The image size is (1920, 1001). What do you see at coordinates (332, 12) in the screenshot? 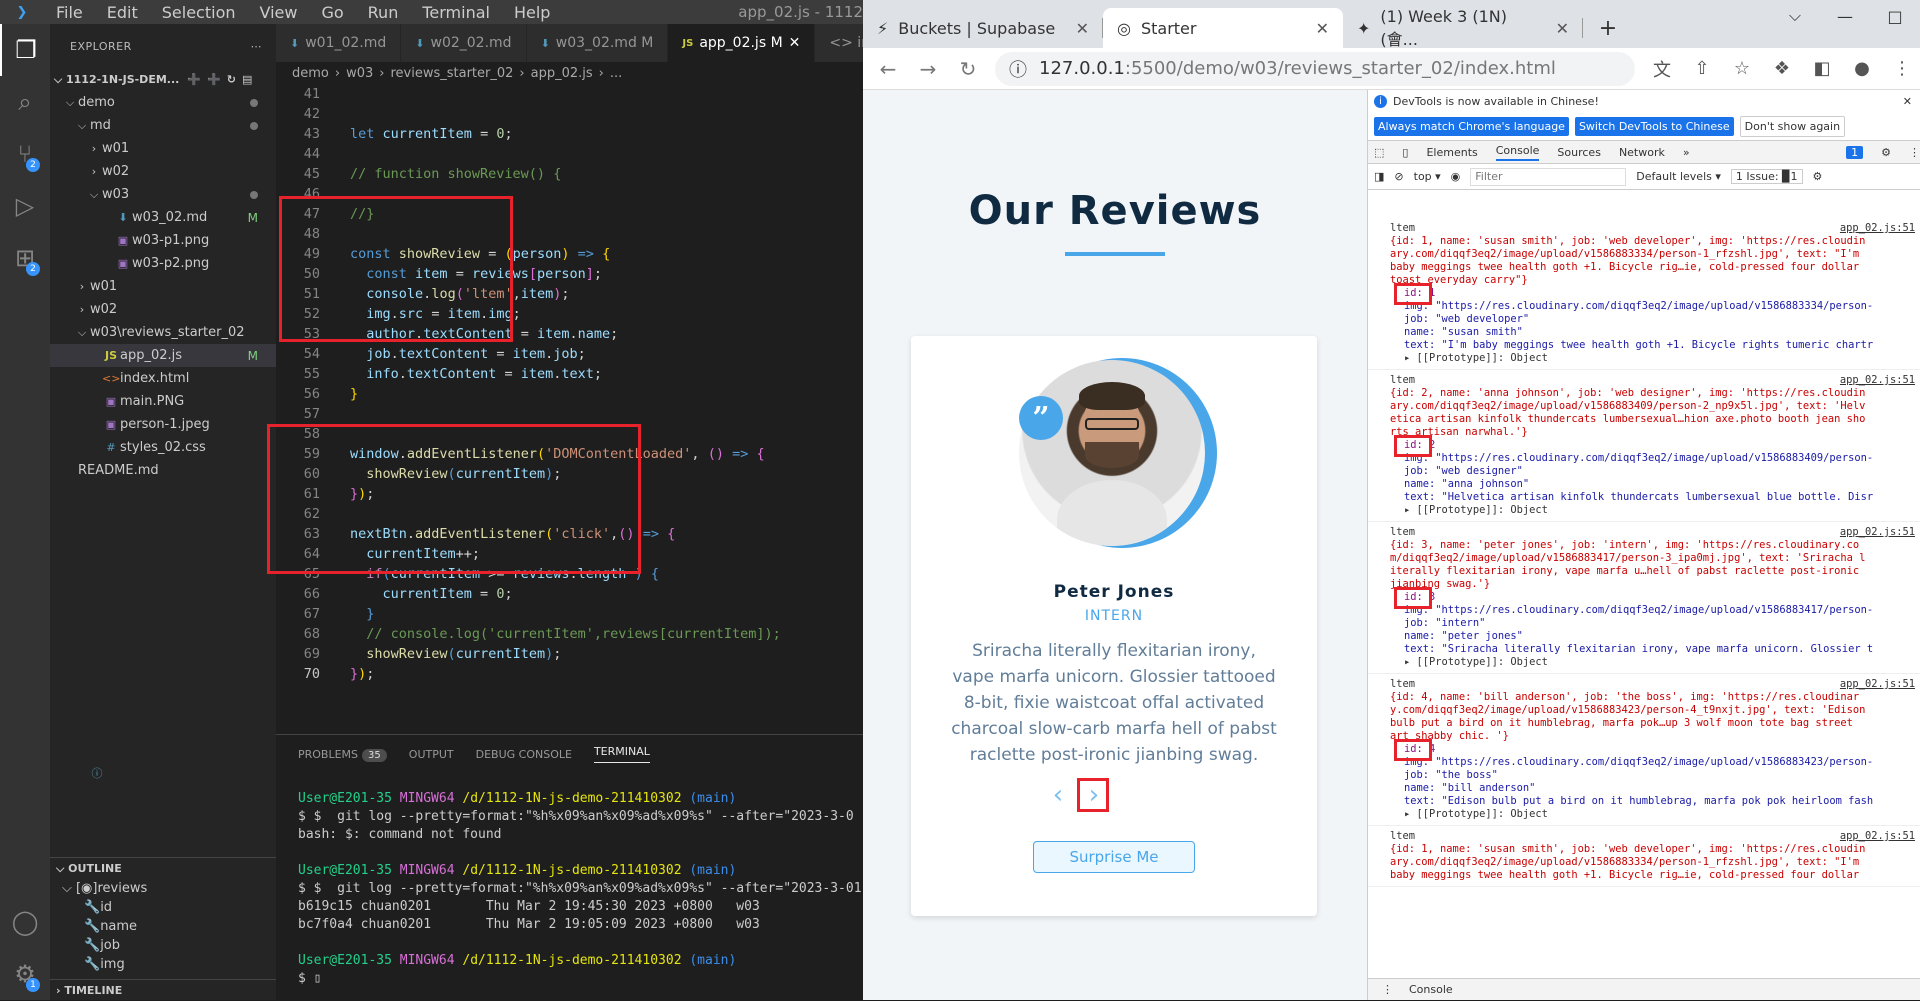
I see `menu-item-go: Go` at bounding box center [332, 12].